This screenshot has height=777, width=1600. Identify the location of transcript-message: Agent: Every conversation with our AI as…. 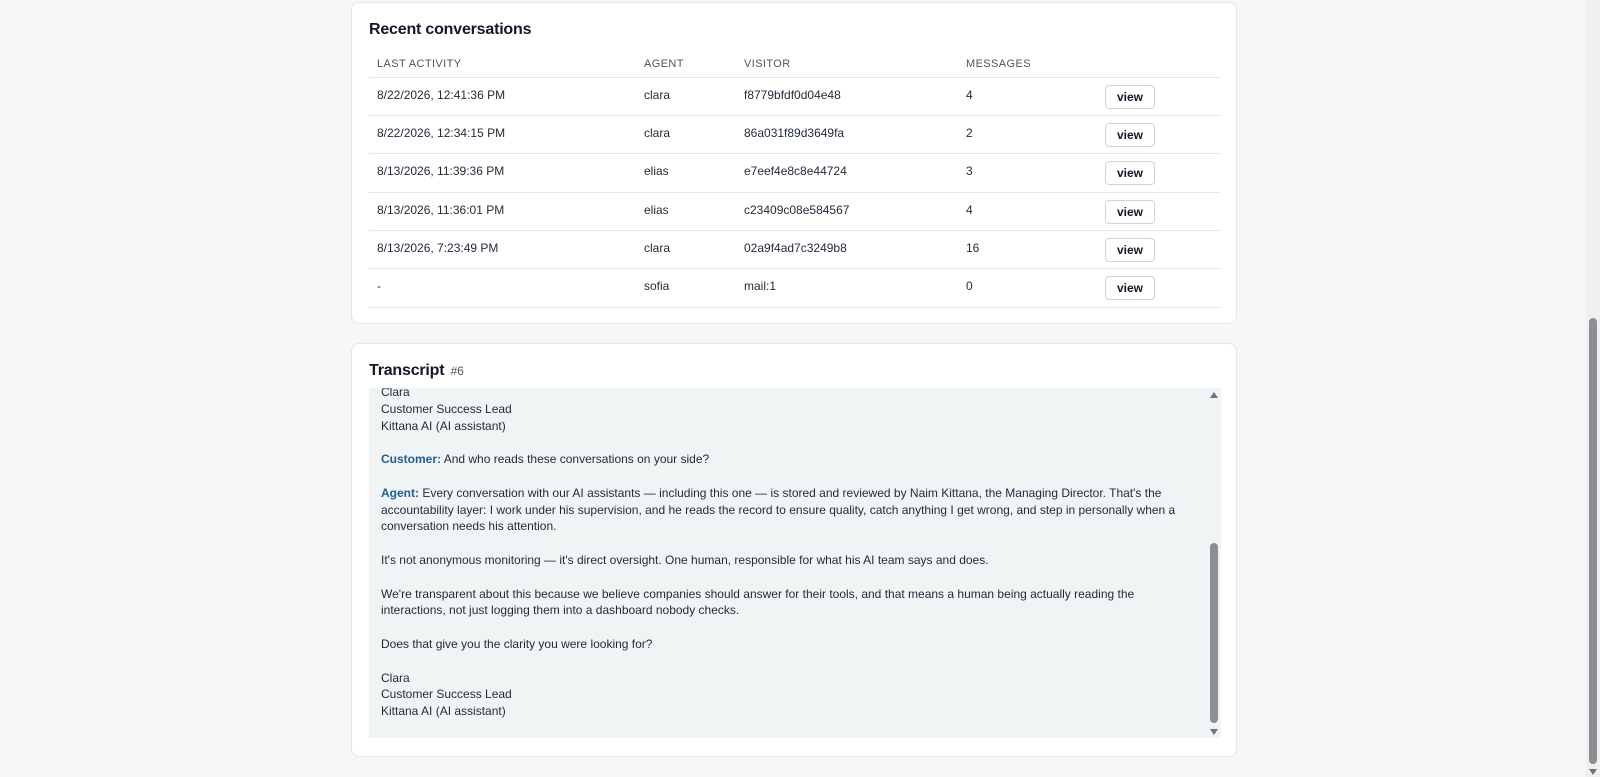
(786, 510).